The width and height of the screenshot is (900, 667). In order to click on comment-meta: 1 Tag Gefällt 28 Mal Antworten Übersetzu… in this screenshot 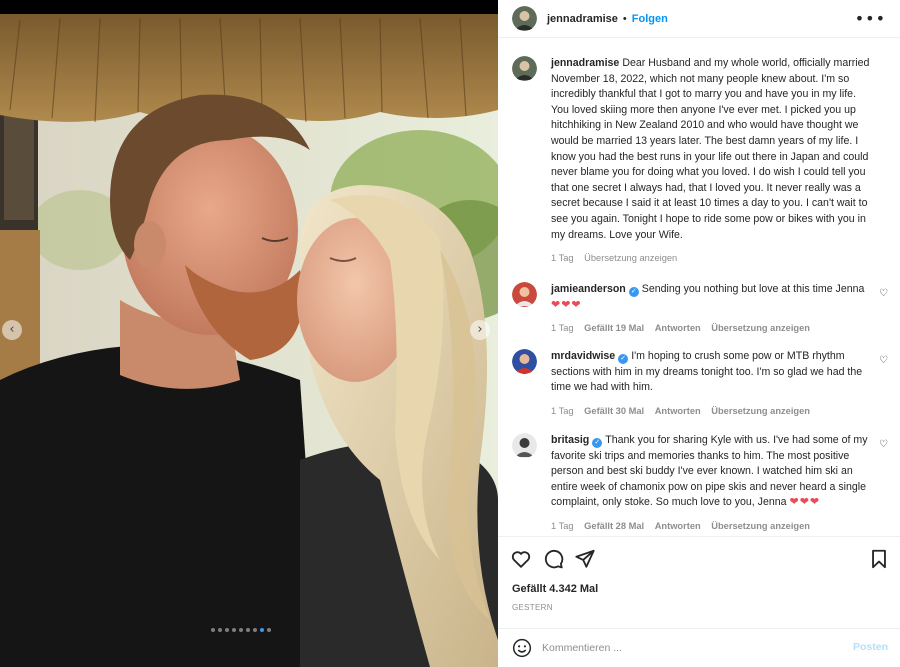, I will do `click(711, 527)`.